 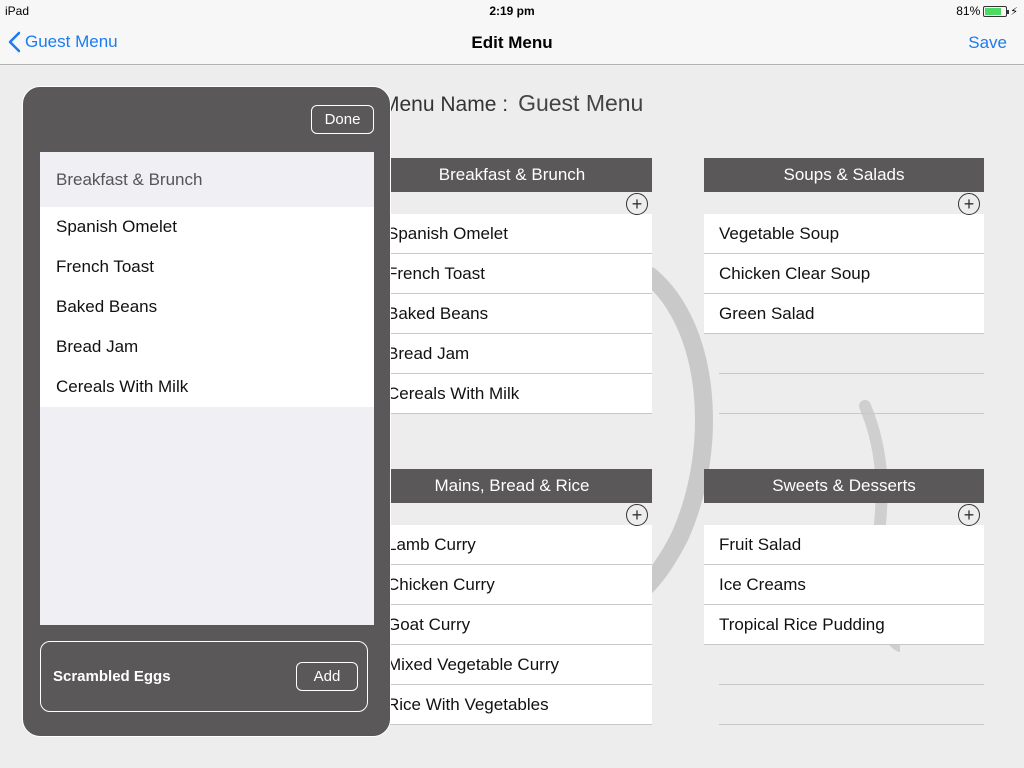 What do you see at coordinates (204, 676) in the screenshot?
I see `add-item-box: Scrambled Eggs Add` at bounding box center [204, 676].